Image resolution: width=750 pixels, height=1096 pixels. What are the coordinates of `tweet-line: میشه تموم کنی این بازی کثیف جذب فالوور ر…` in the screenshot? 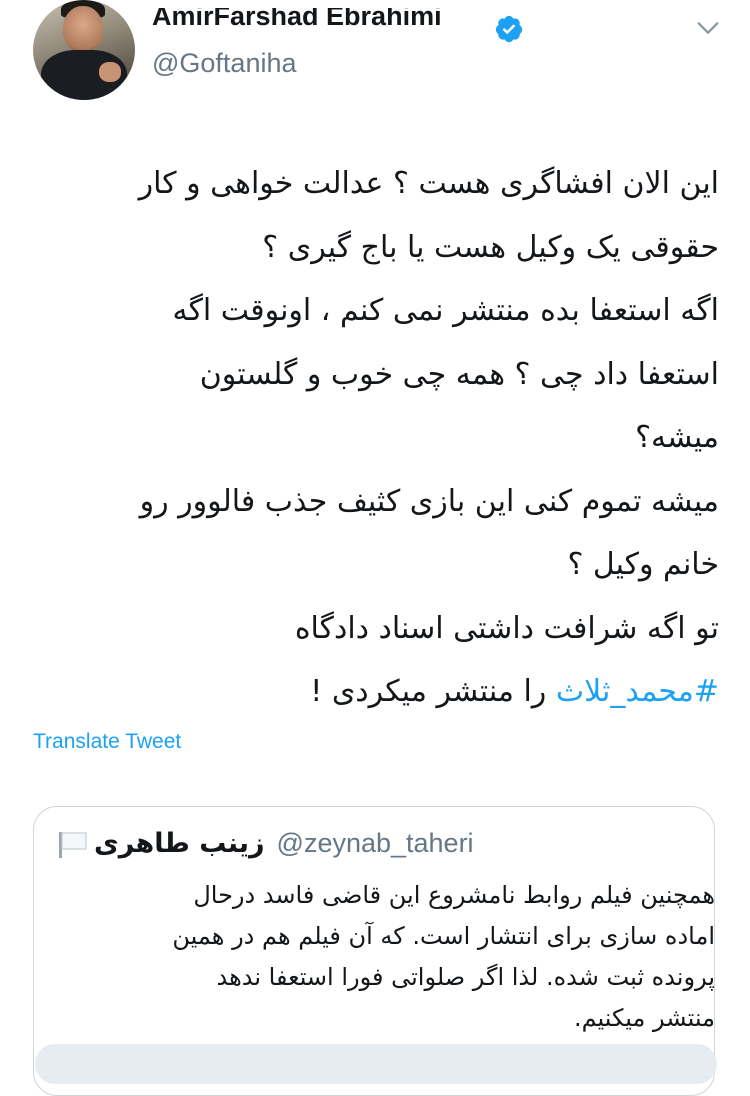 It's located at (429, 501).